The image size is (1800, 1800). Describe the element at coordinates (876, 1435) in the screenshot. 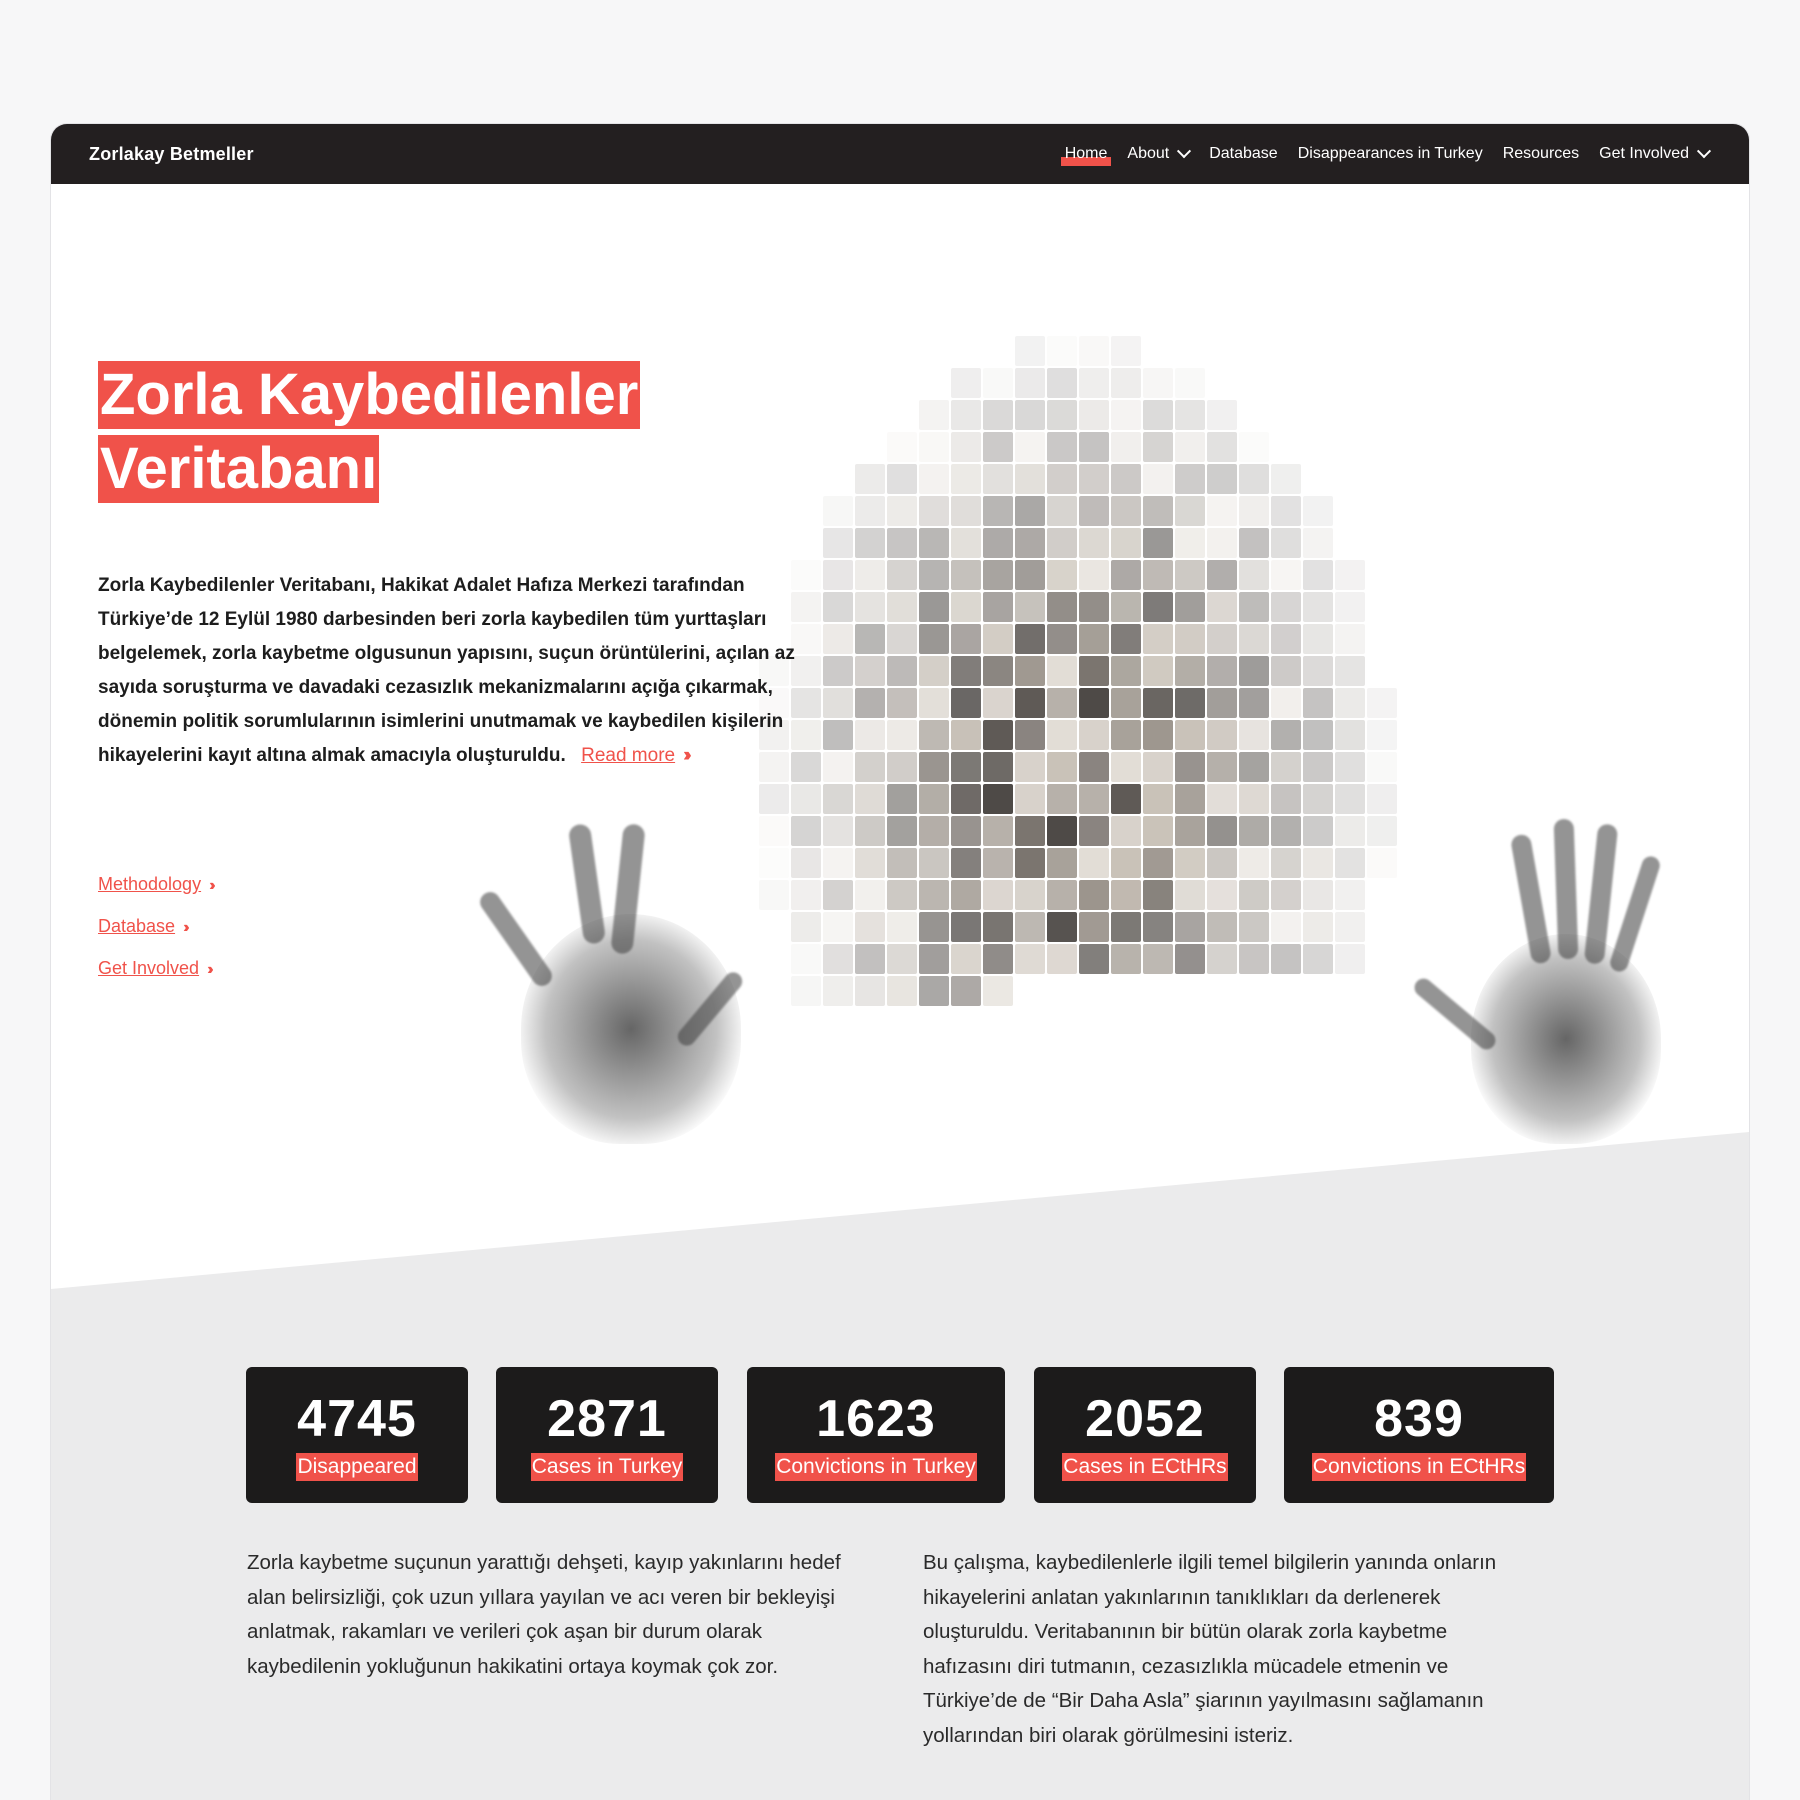

I see `stat-card-convictions-turkey: 1623 Convictions in Turkey` at that location.